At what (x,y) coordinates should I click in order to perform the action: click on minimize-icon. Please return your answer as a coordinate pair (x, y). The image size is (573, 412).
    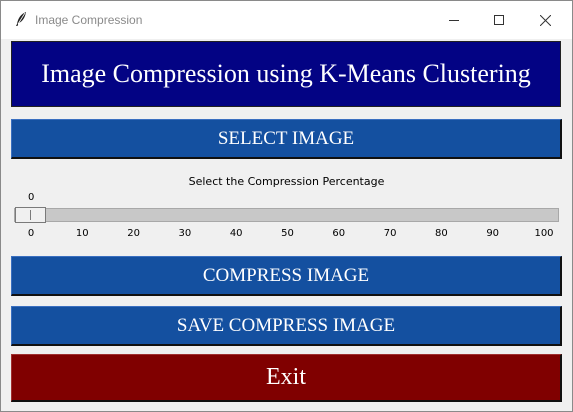
    Looking at the image, I should click on (454, 20).